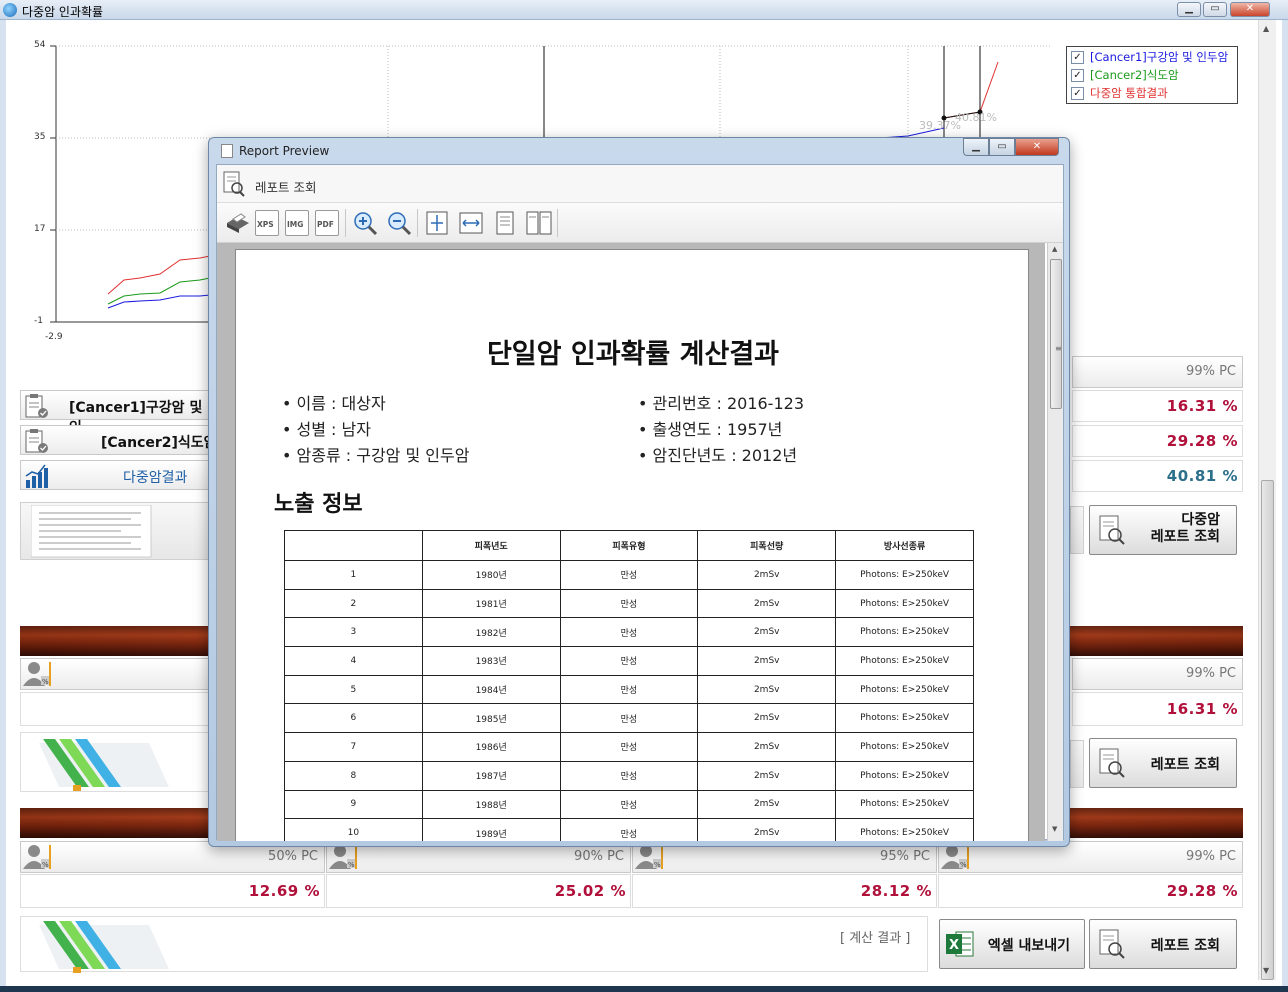 This screenshot has height=992, width=1288. What do you see at coordinates (38, 321) in the screenshot?
I see `y-tick-label: -1` at bounding box center [38, 321].